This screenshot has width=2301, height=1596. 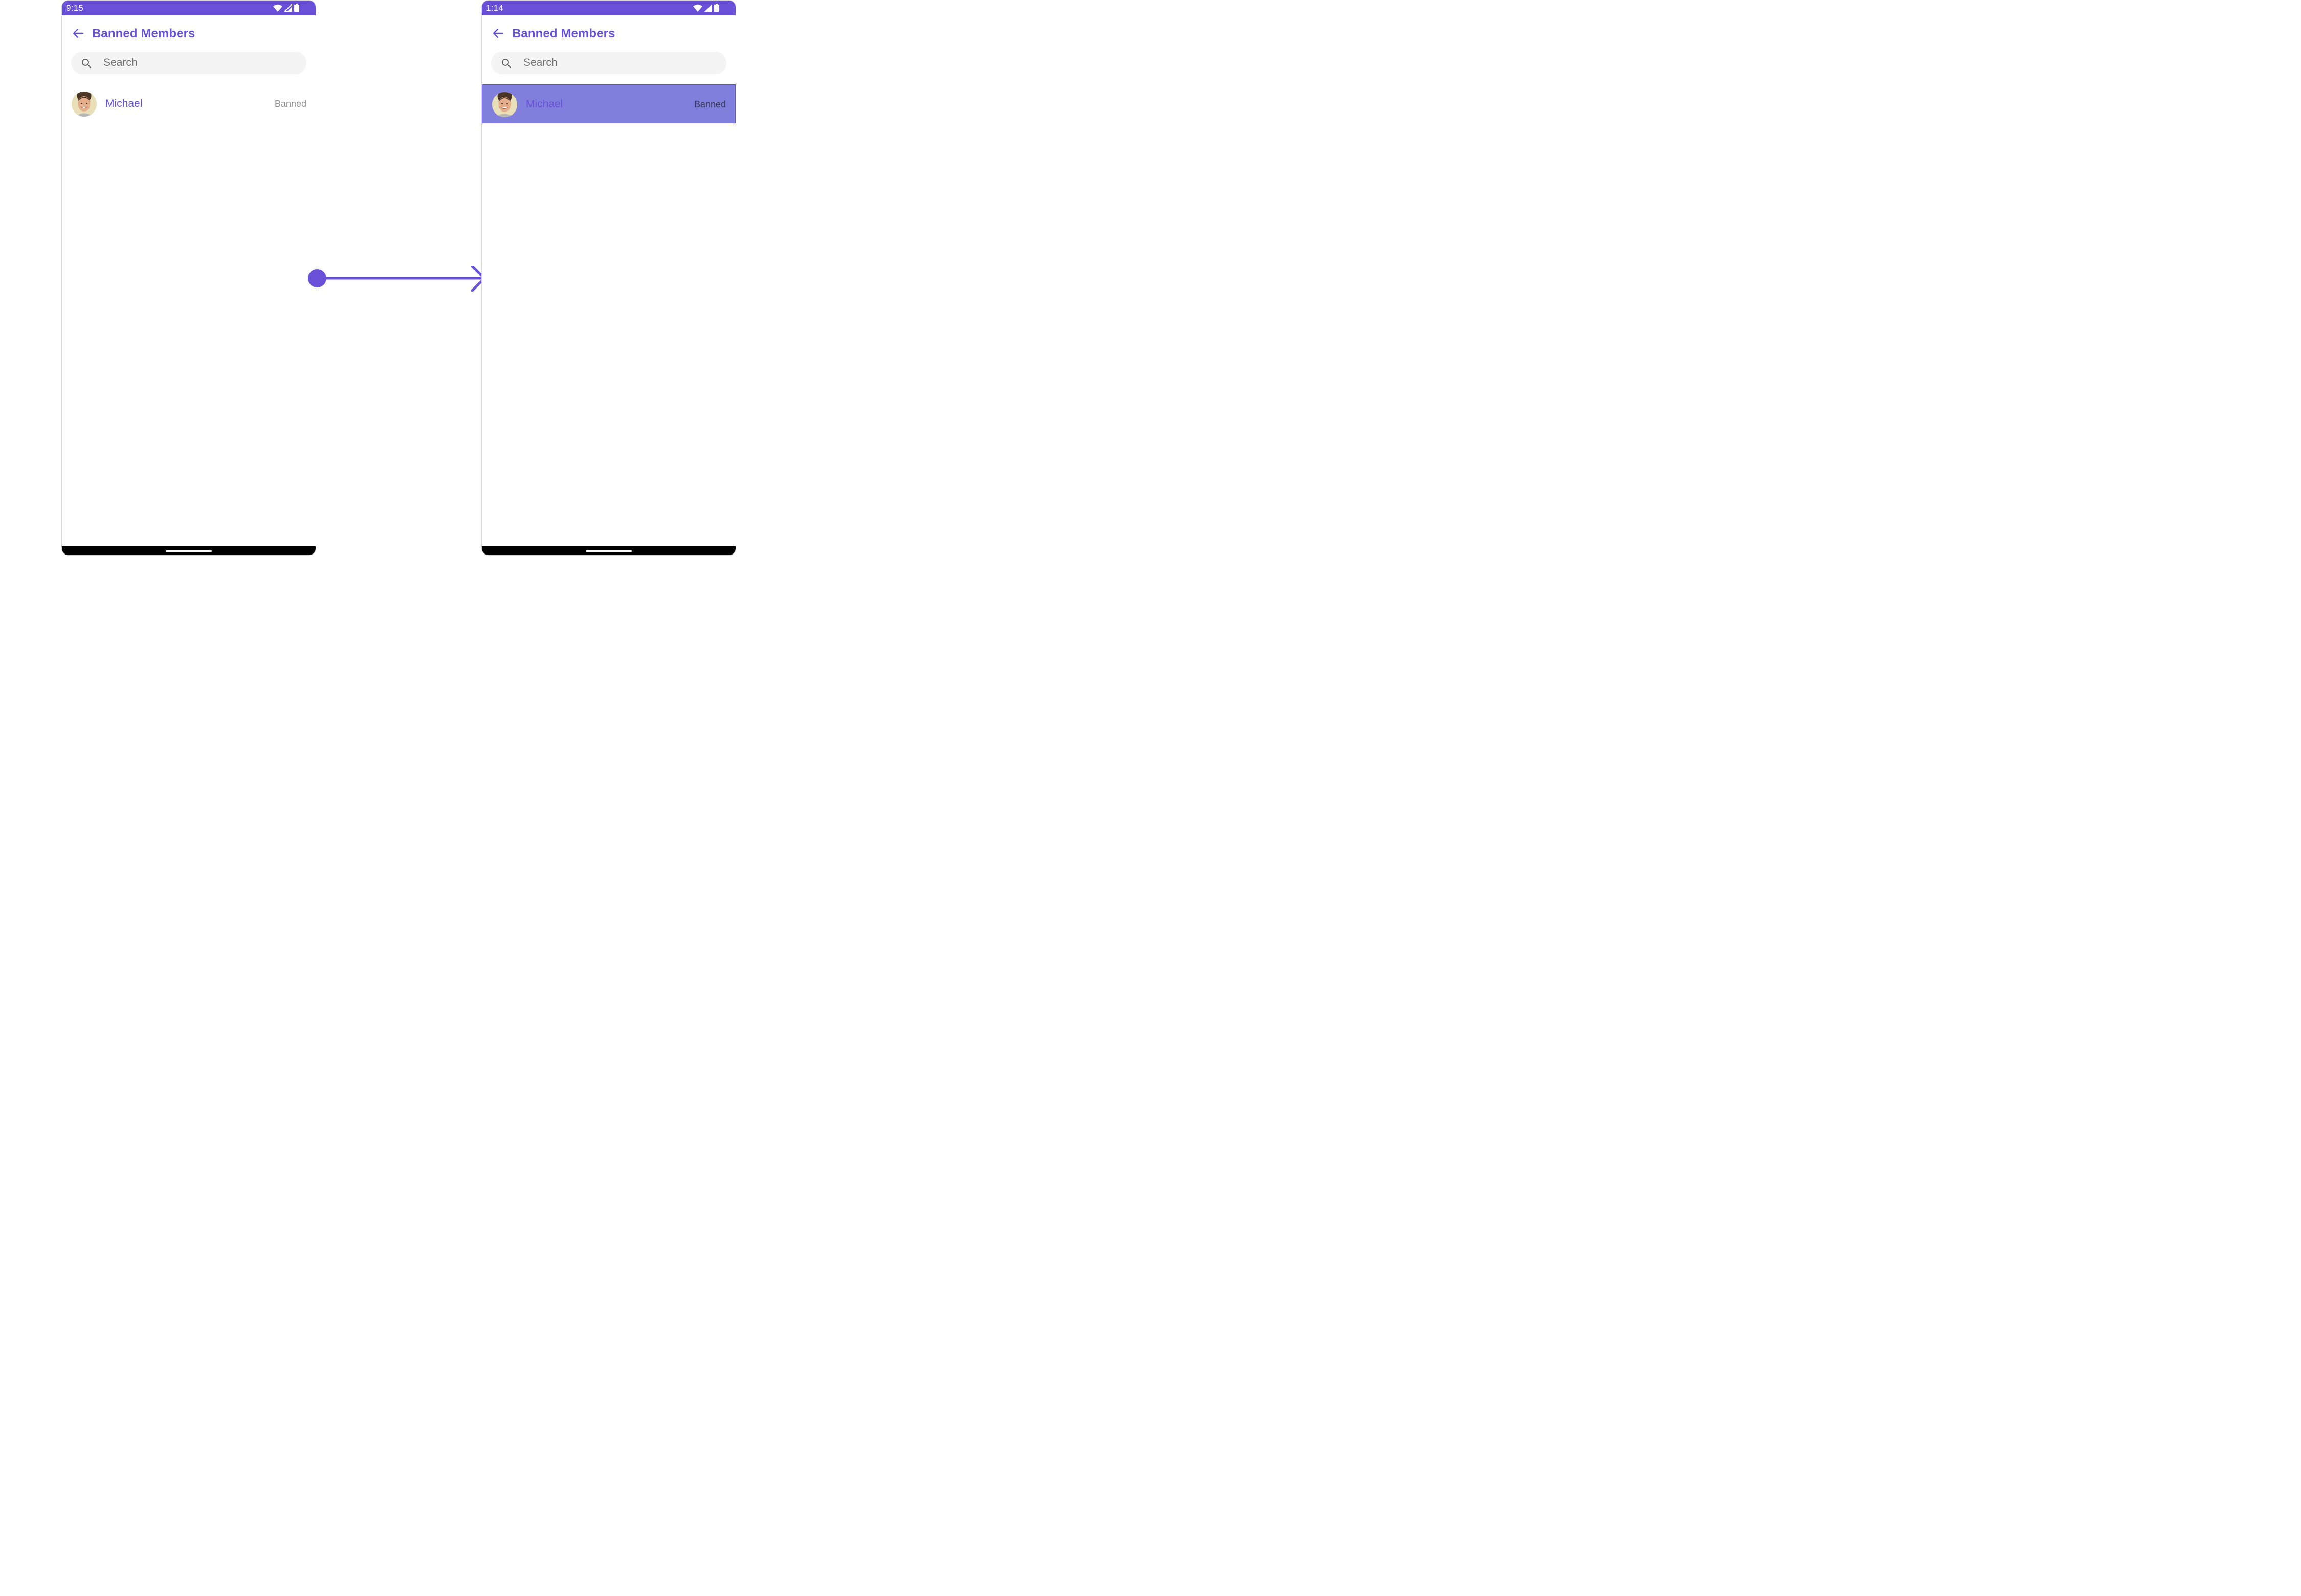 What do you see at coordinates (494, 8) in the screenshot?
I see `status-time: 1:14` at bounding box center [494, 8].